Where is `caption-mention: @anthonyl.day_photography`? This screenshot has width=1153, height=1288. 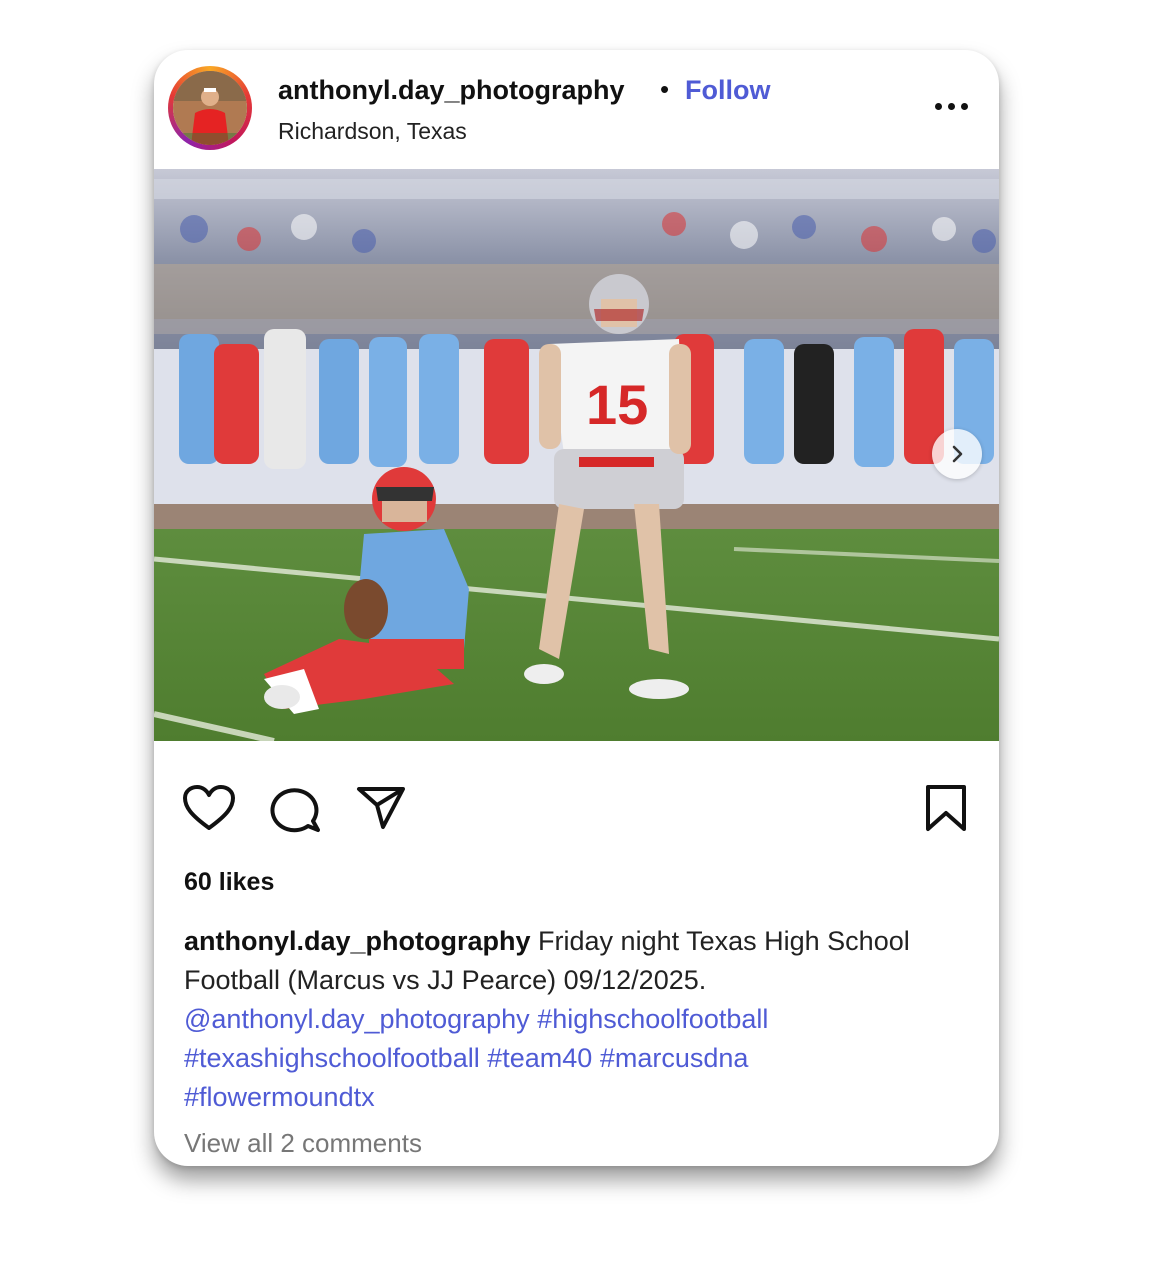
caption-mention: @anthonyl.day_photography is located at coordinates (357, 1019).